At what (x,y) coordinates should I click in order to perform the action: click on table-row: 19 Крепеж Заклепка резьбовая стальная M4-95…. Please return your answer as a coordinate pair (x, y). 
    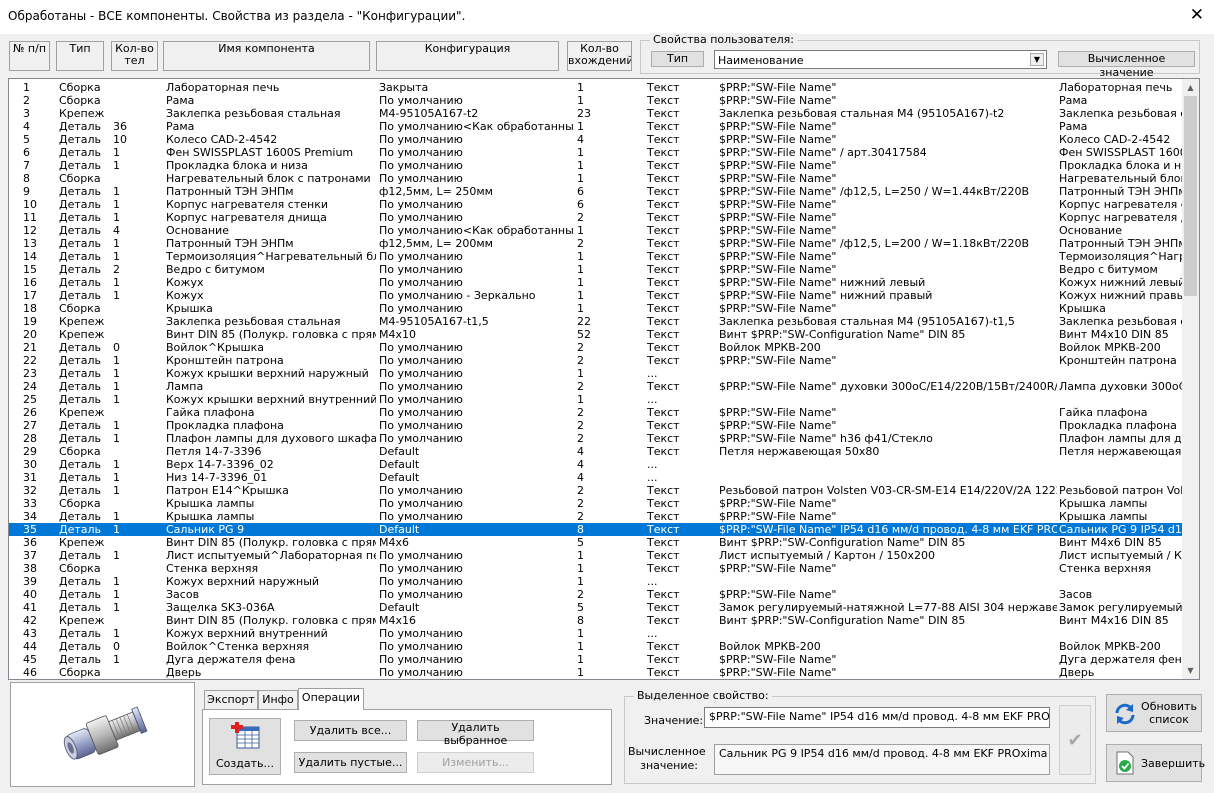
    Looking at the image, I should click on (596, 321).